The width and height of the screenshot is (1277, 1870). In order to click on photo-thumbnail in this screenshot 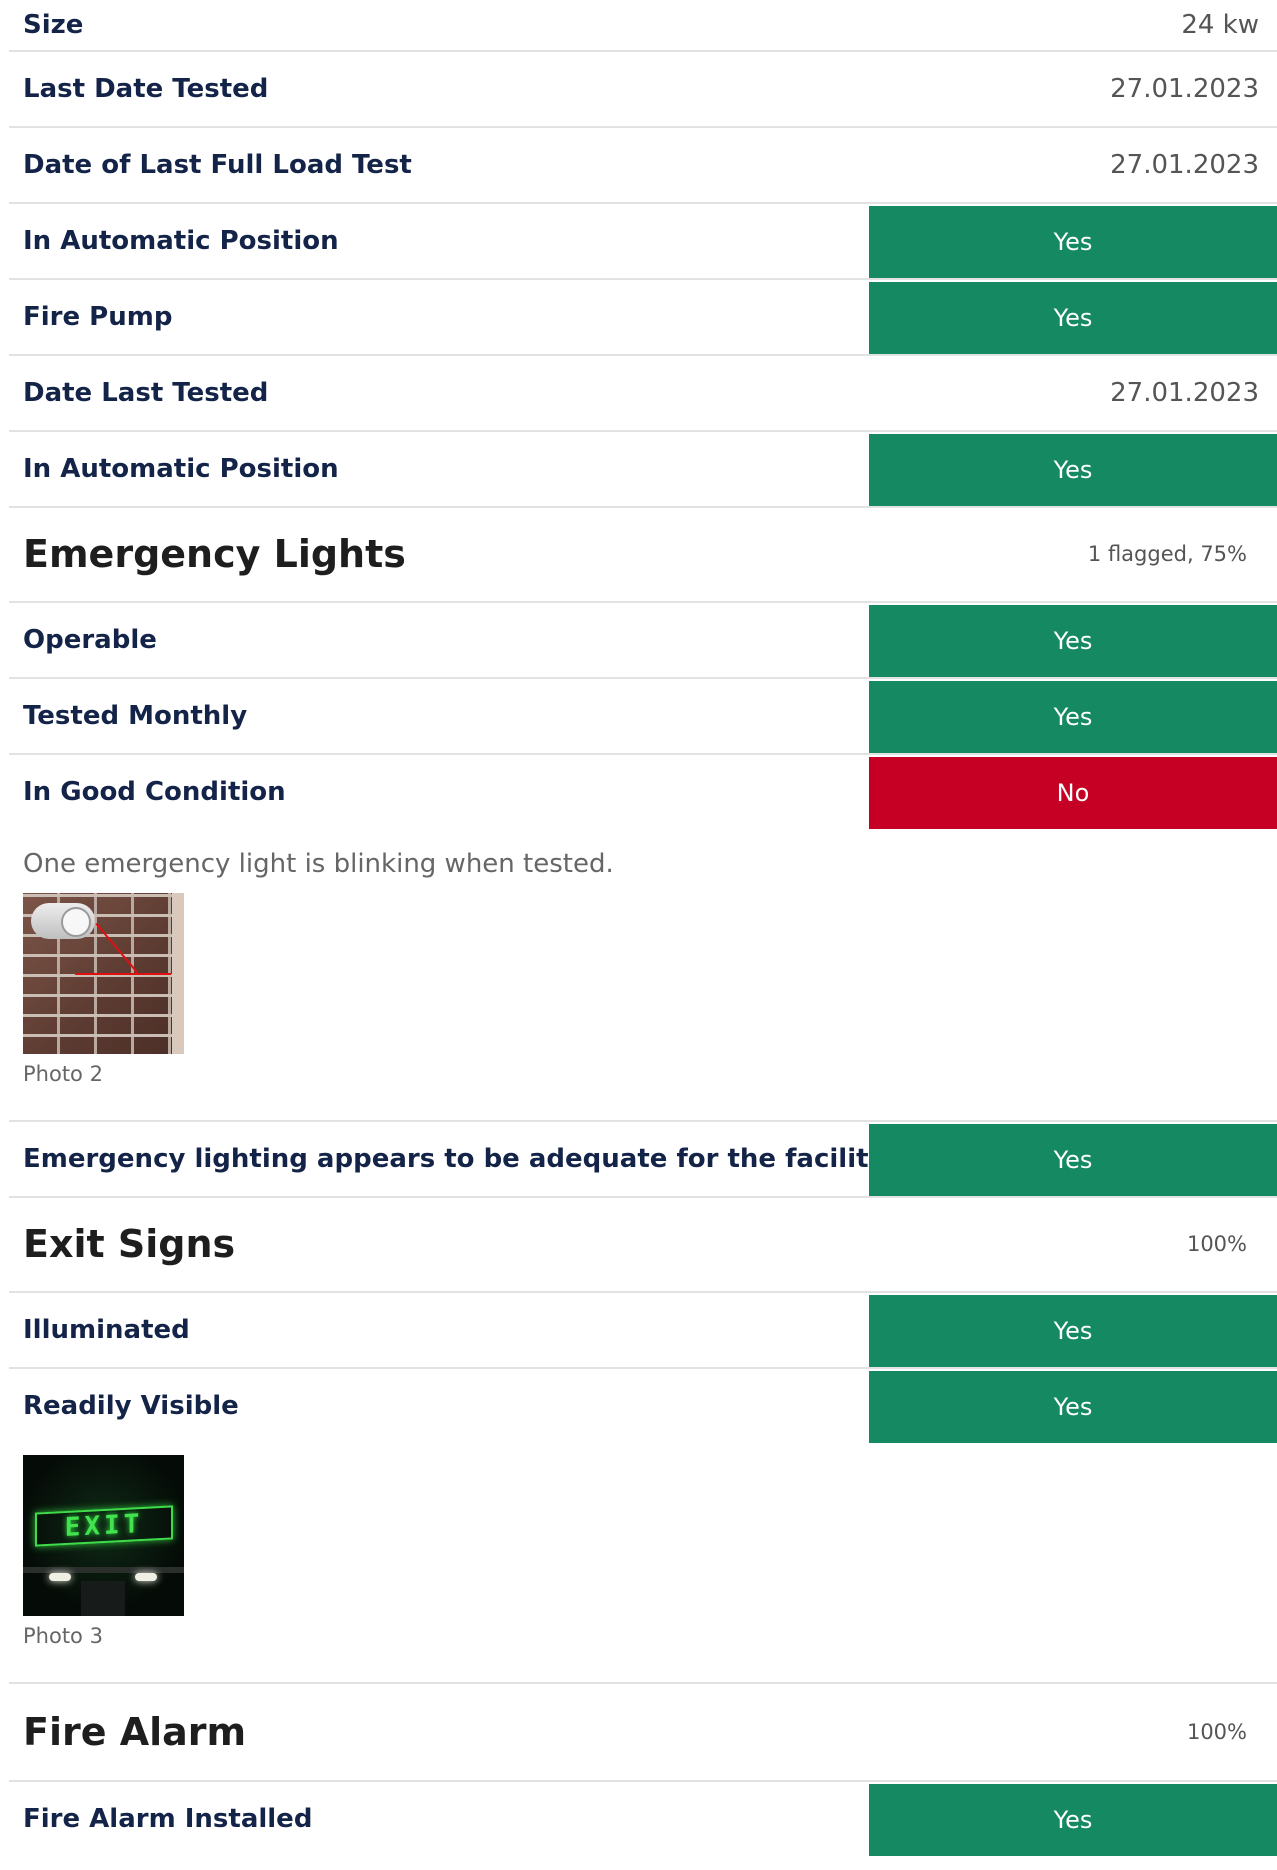, I will do `click(103, 973)`.